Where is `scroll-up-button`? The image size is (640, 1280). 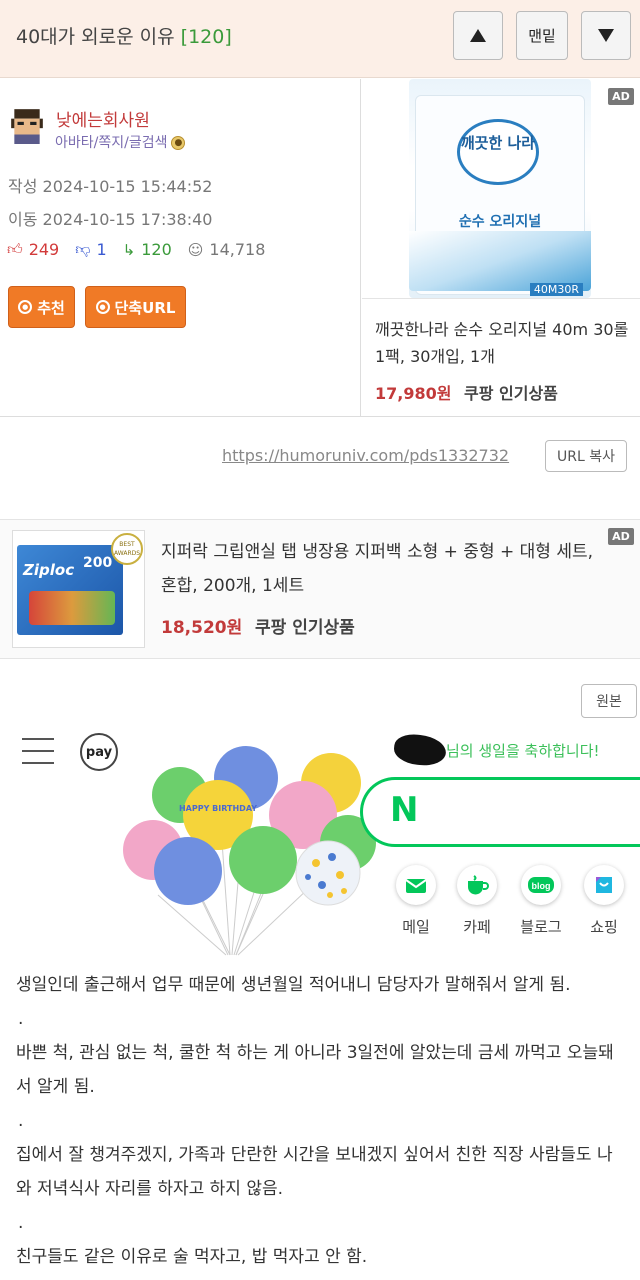 scroll-up-button is located at coordinates (478, 35).